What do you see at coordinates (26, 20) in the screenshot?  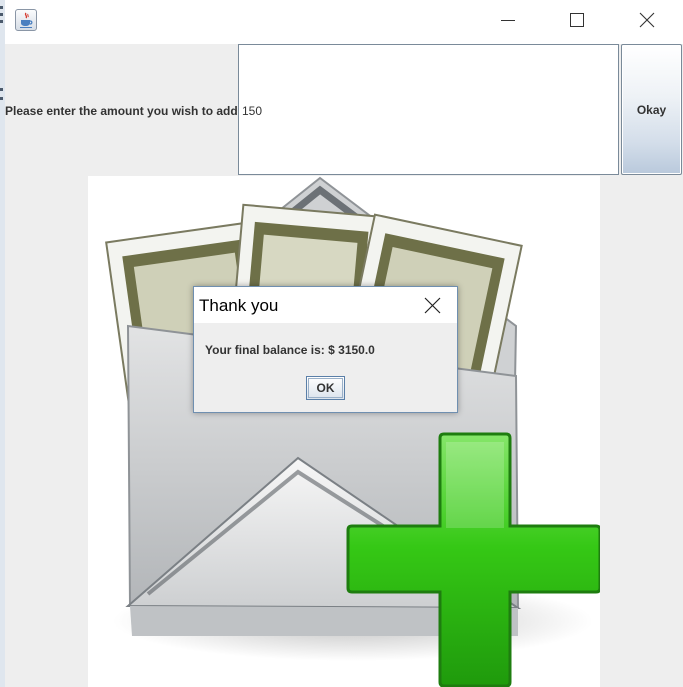 I see `java-coffee-cup-icon` at bounding box center [26, 20].